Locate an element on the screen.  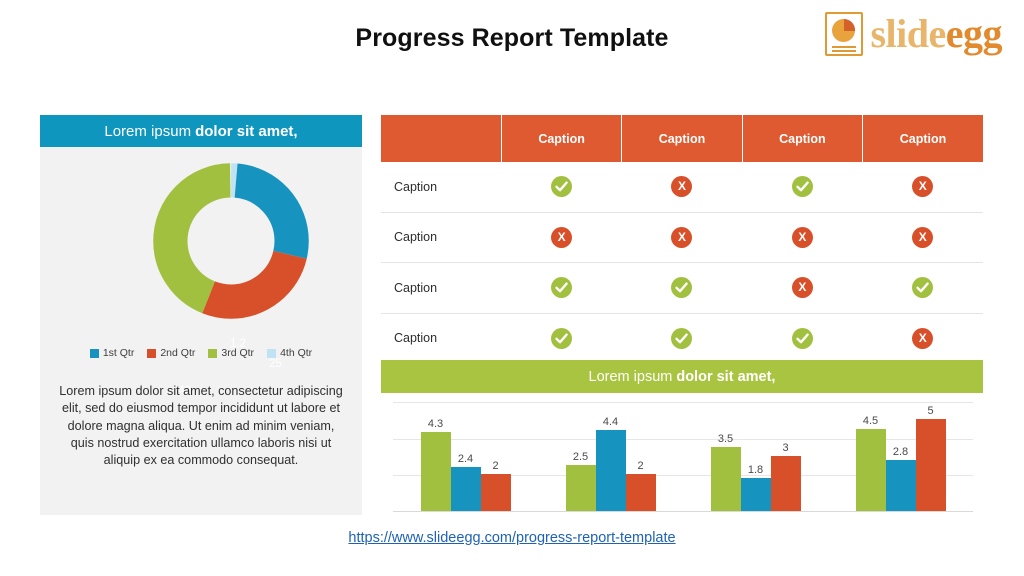
bar-chart-baseline is located at coordinates (683, 511).